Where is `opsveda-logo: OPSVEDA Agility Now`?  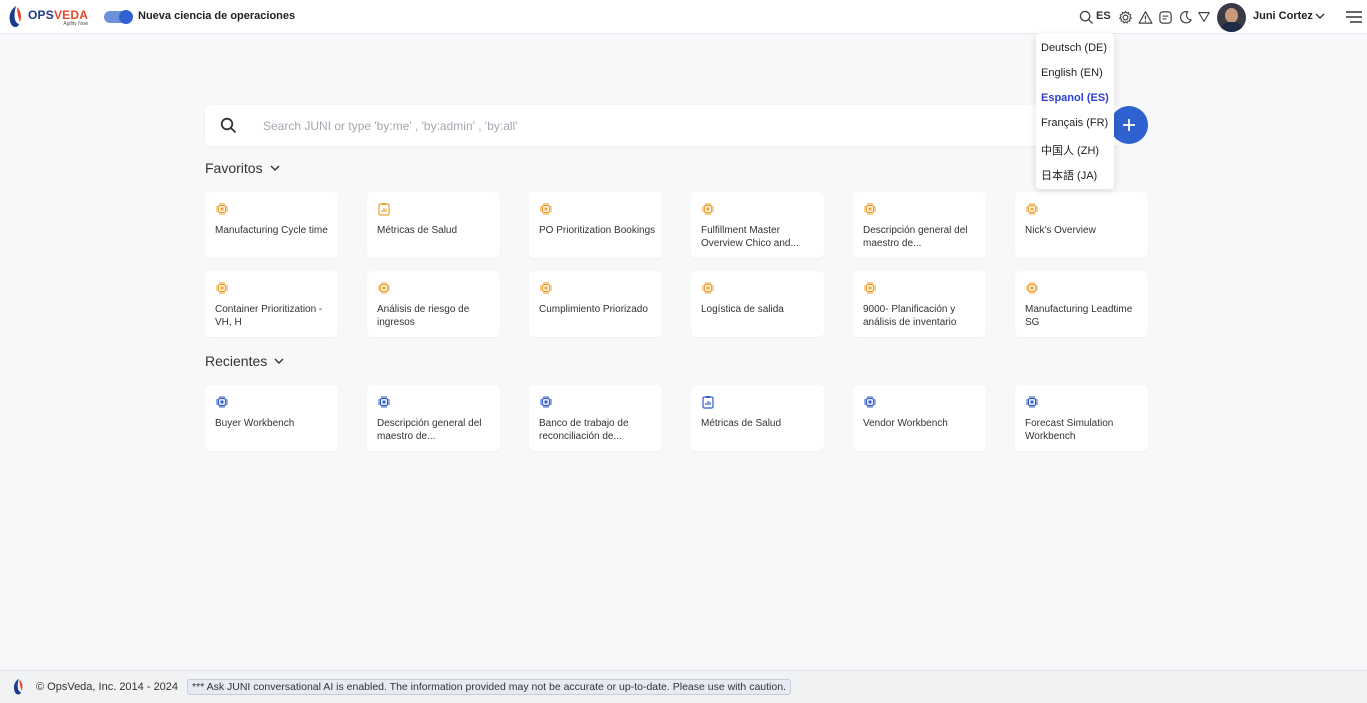 opsveda-logo: OPSVEDA Agility Now is located at coordinates (49, 18).